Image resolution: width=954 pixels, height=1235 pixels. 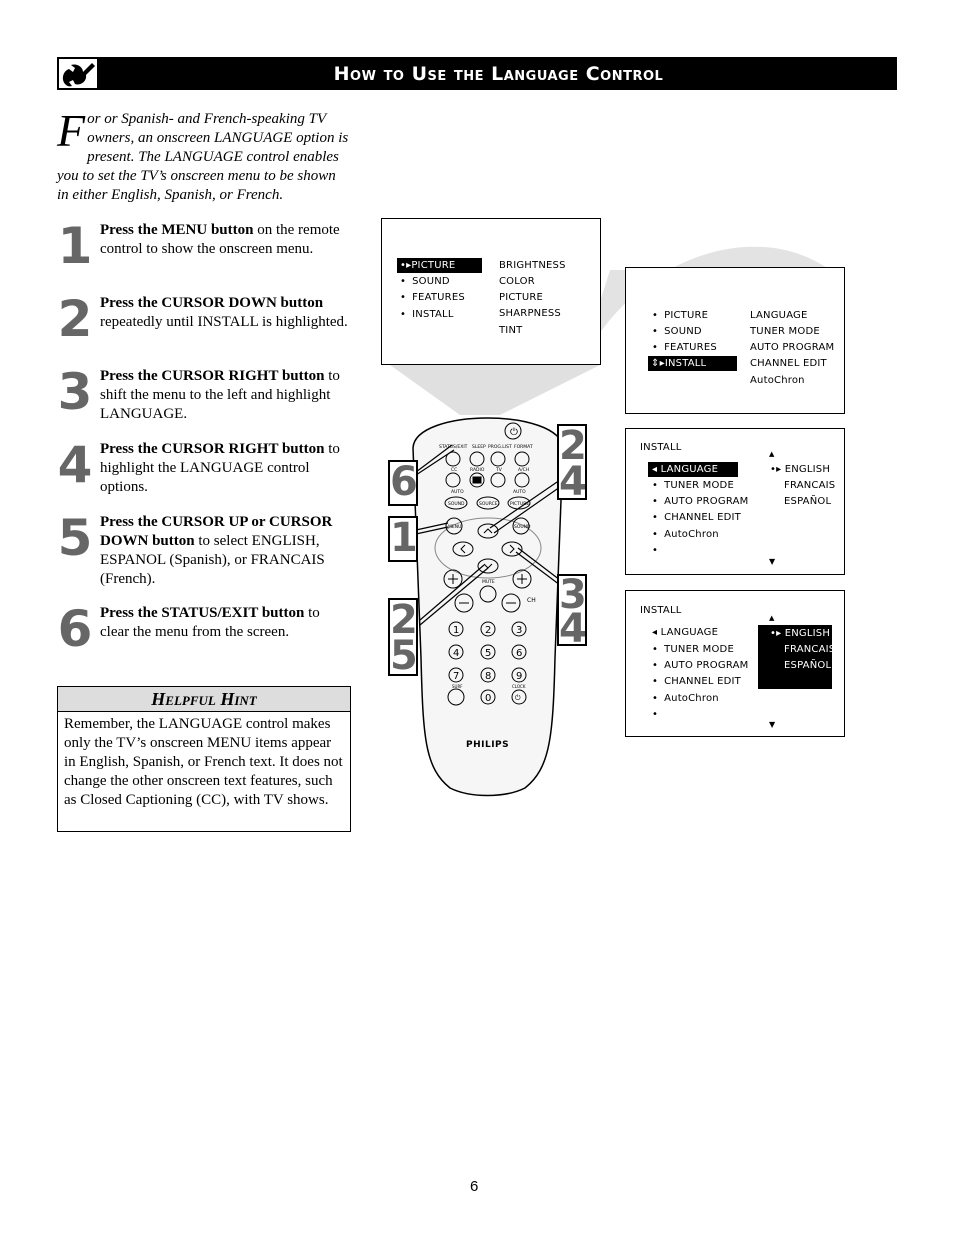 I want to click on submenu-color: COLOR, so click(x=517, y=281).